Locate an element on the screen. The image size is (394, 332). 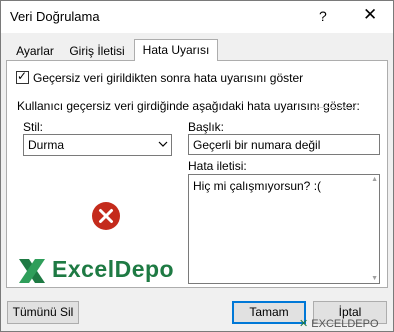
title-input-value: Geçerli bir numara değil is located at coordinates (257, 145).